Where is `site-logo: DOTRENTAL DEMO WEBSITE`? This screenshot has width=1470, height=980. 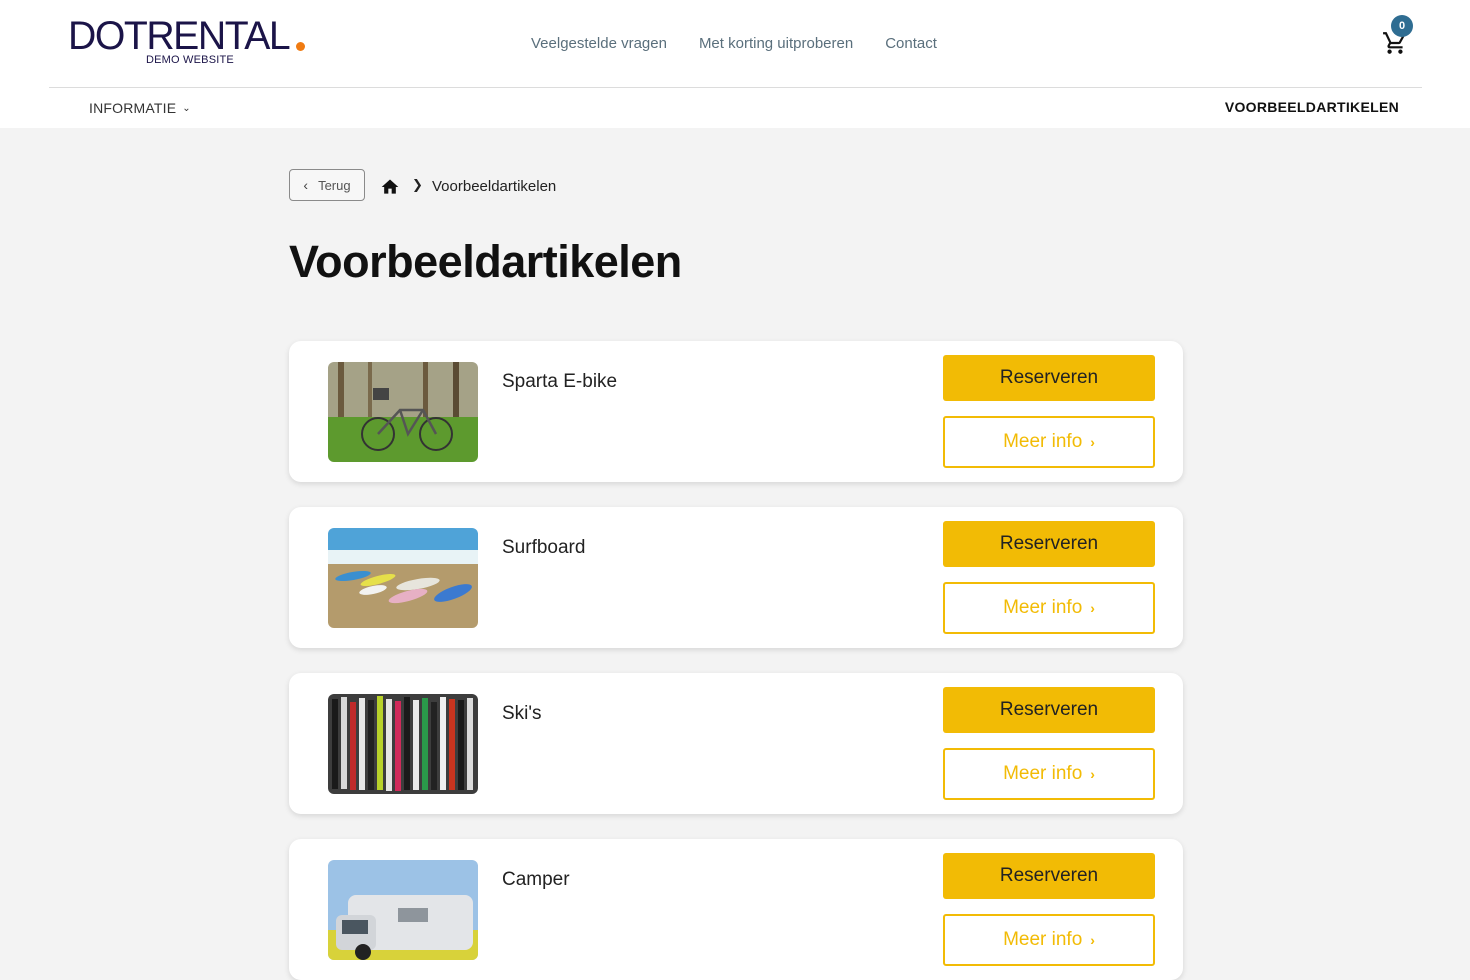
site-logo: DOTRENTAL DEMO WEBSITE is located at coordinates (193, 44).